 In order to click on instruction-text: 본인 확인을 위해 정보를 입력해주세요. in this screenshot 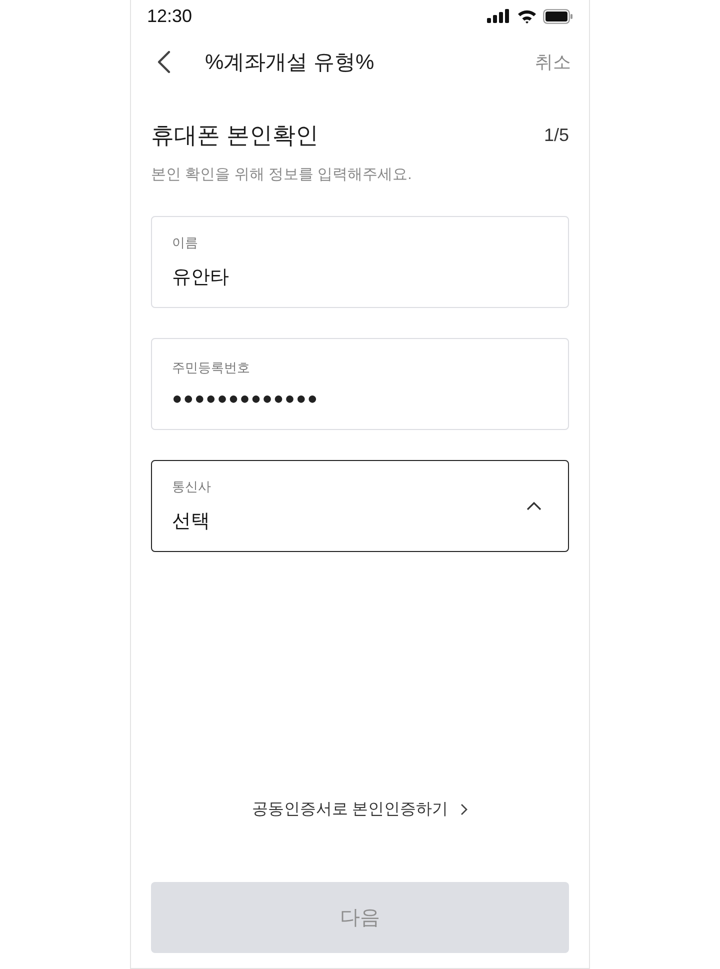, I will do `click(282, 174)`.